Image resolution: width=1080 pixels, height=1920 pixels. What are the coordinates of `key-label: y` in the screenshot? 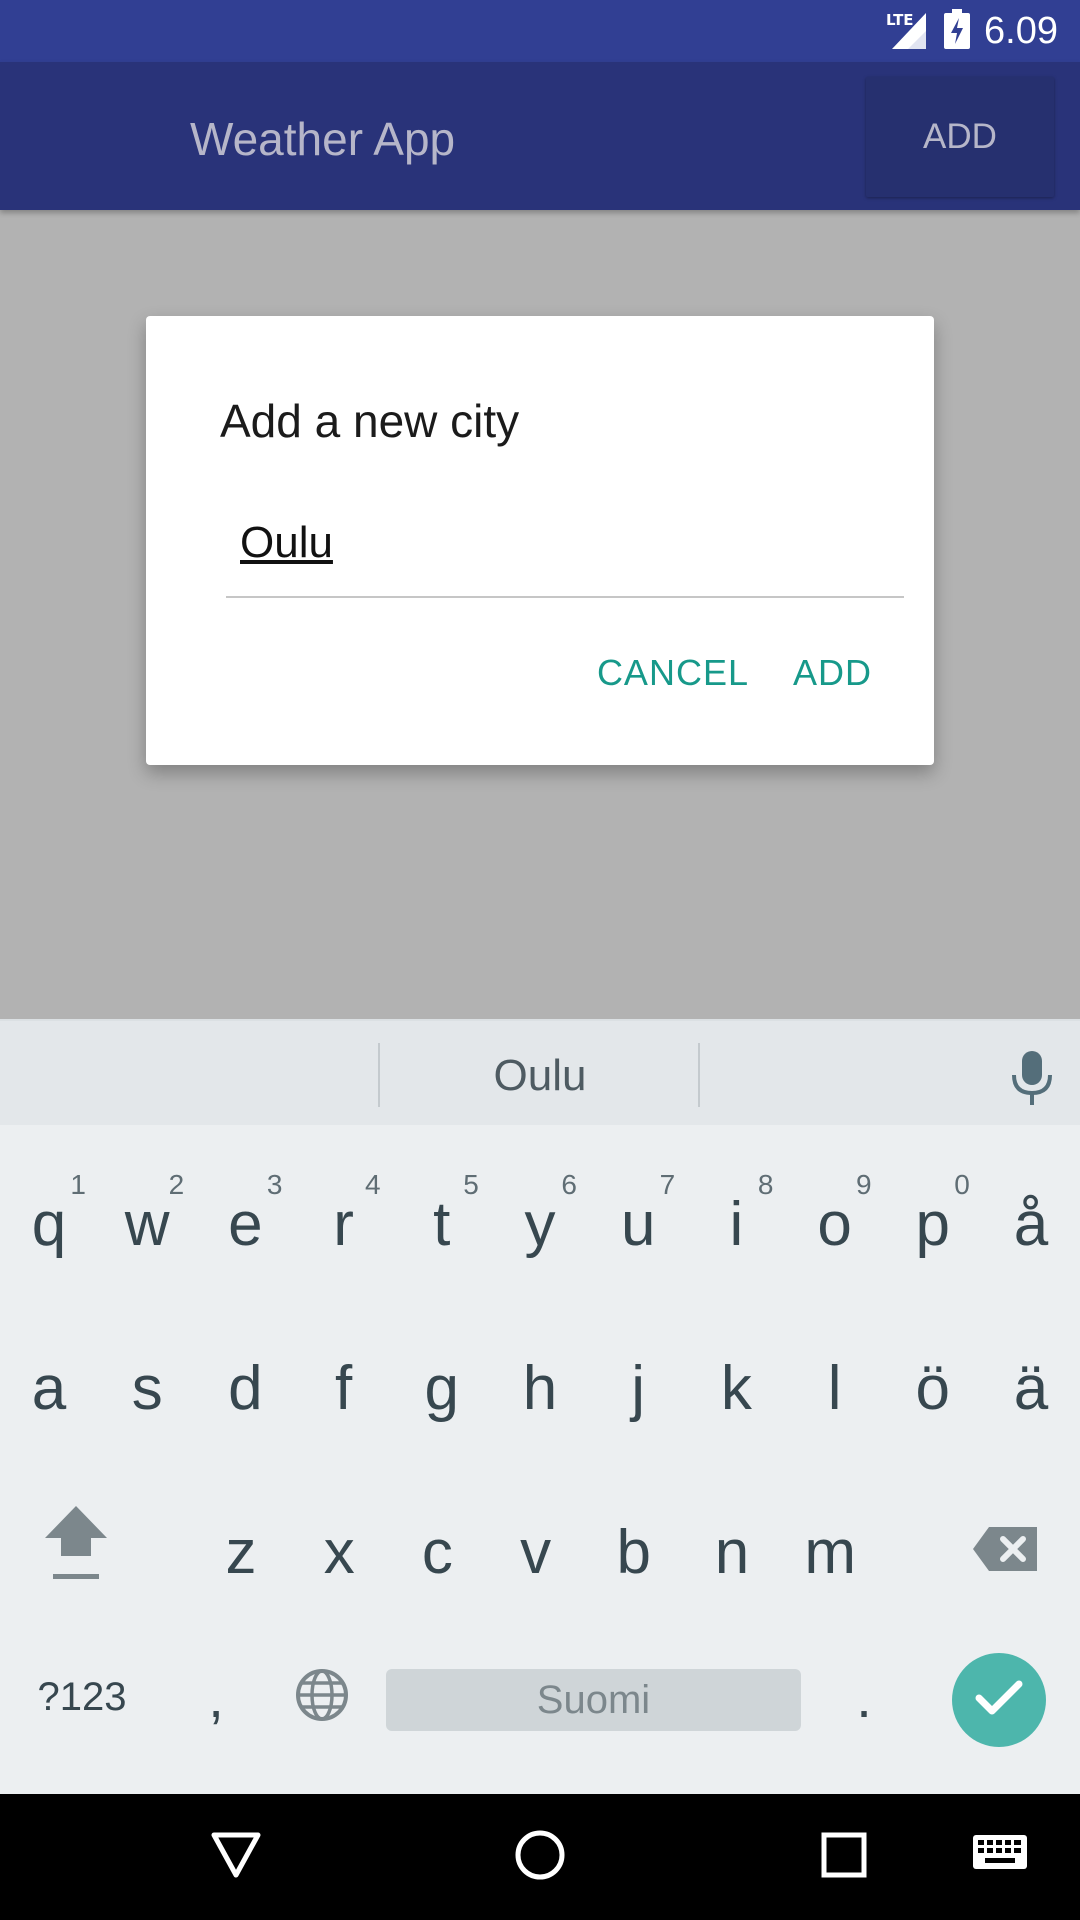 It's located at (540, 1224).